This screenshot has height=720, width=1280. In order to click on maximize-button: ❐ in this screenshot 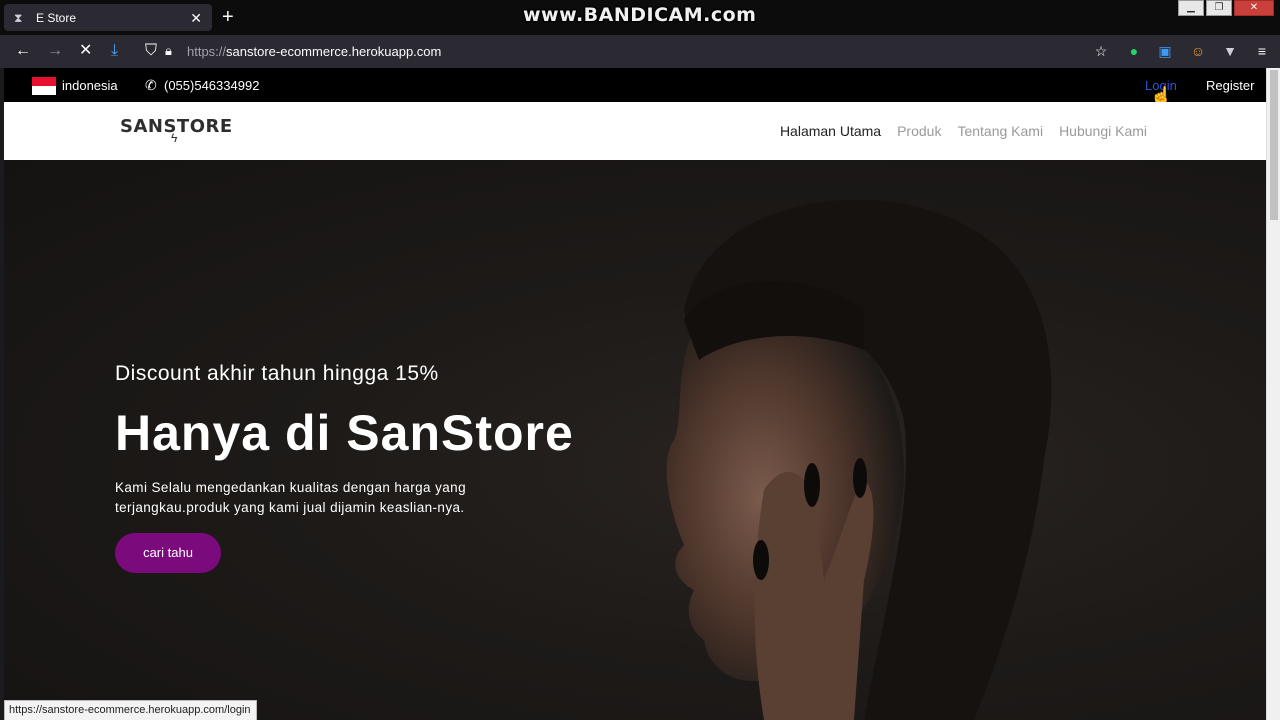, I will do `click(1219, 8)`.